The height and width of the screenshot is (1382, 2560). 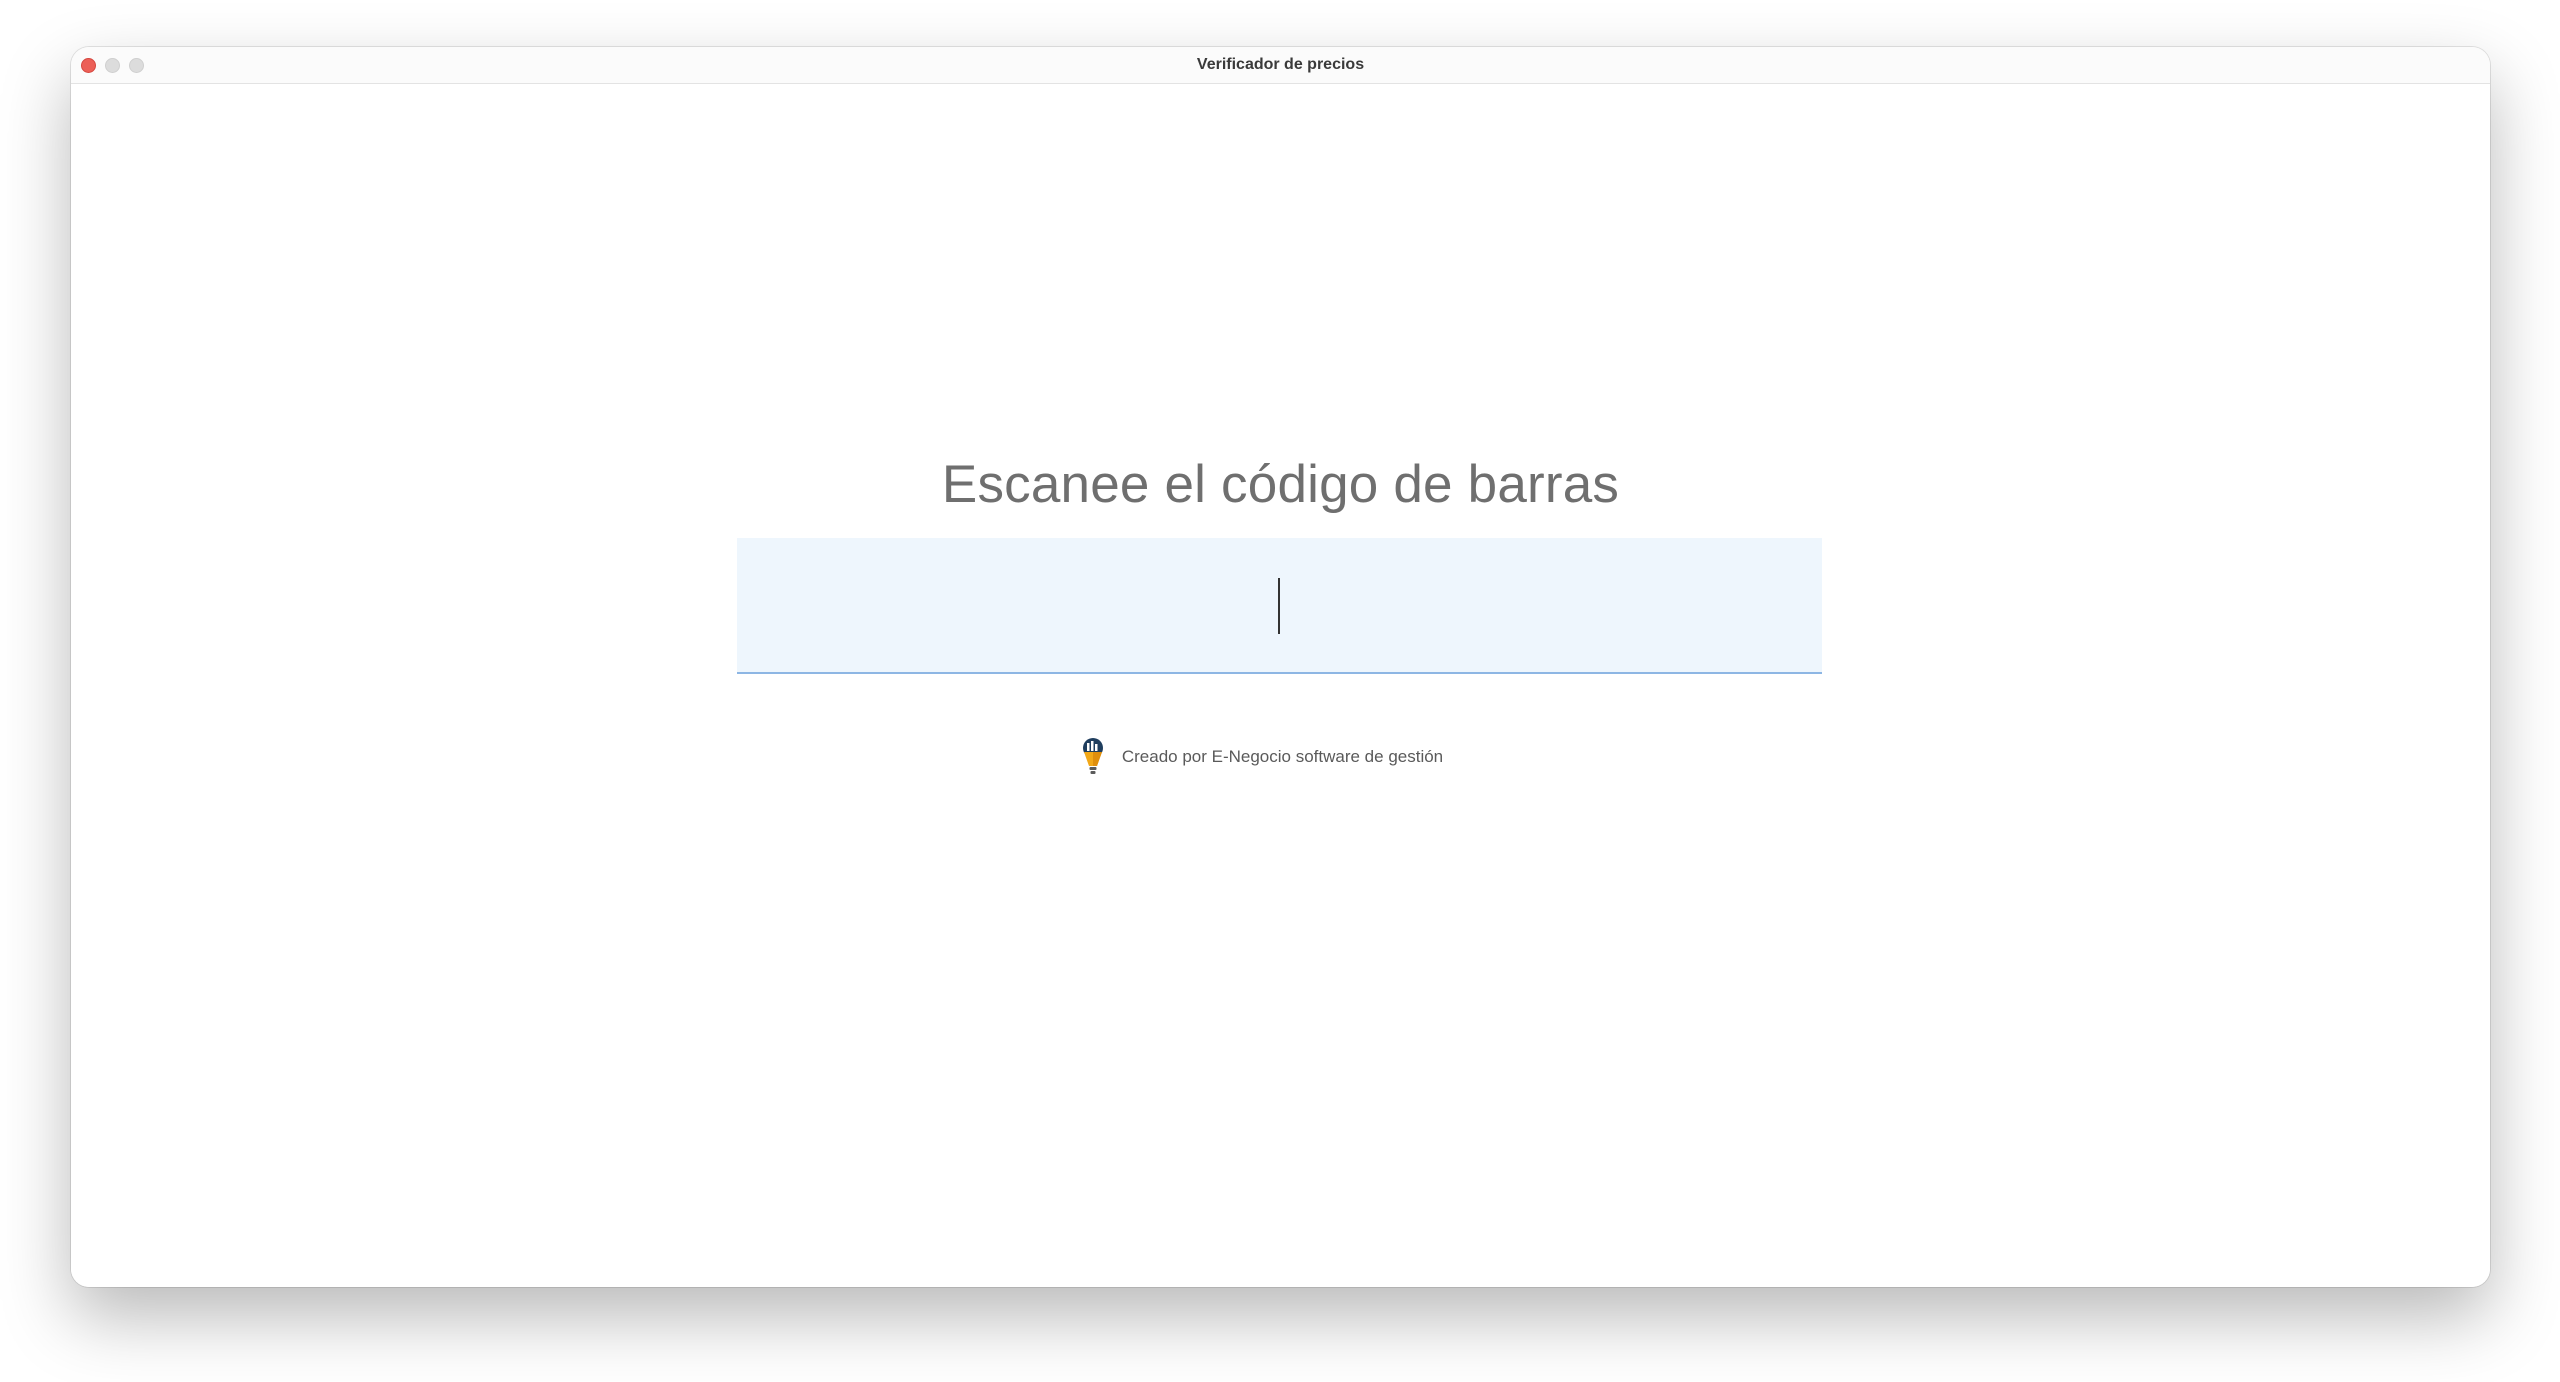 I want to click on text-caret, so click(x=1279, y=606).